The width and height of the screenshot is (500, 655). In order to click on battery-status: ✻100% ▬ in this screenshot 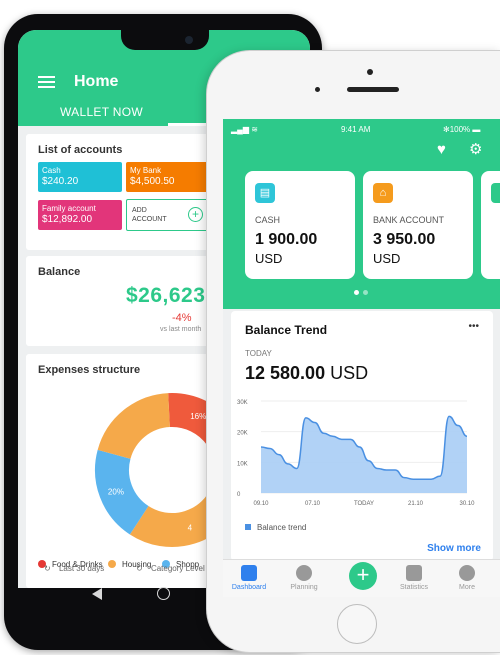, I will do `click(462, 129)`.